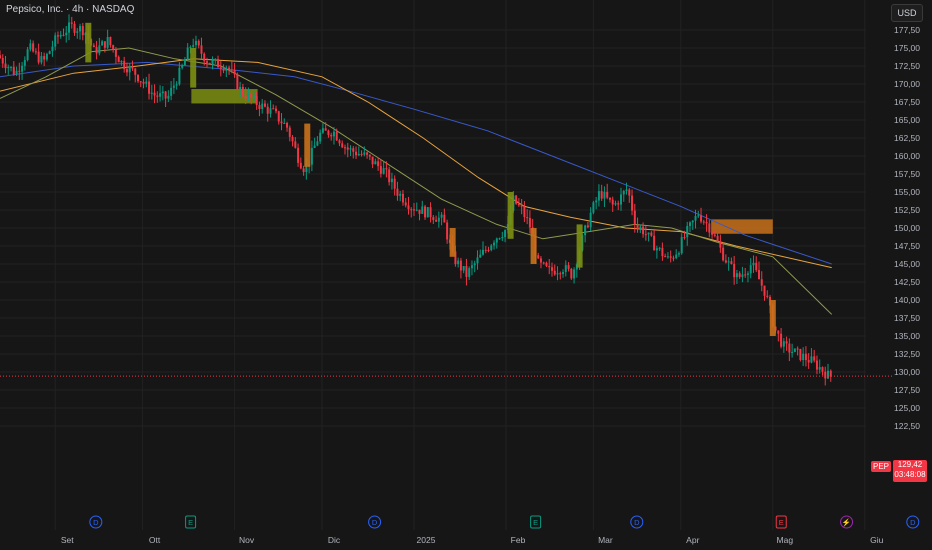 This screenshot has width=932, height=550. I want to click on price-tick-label: 167,50, so click(907, 102).